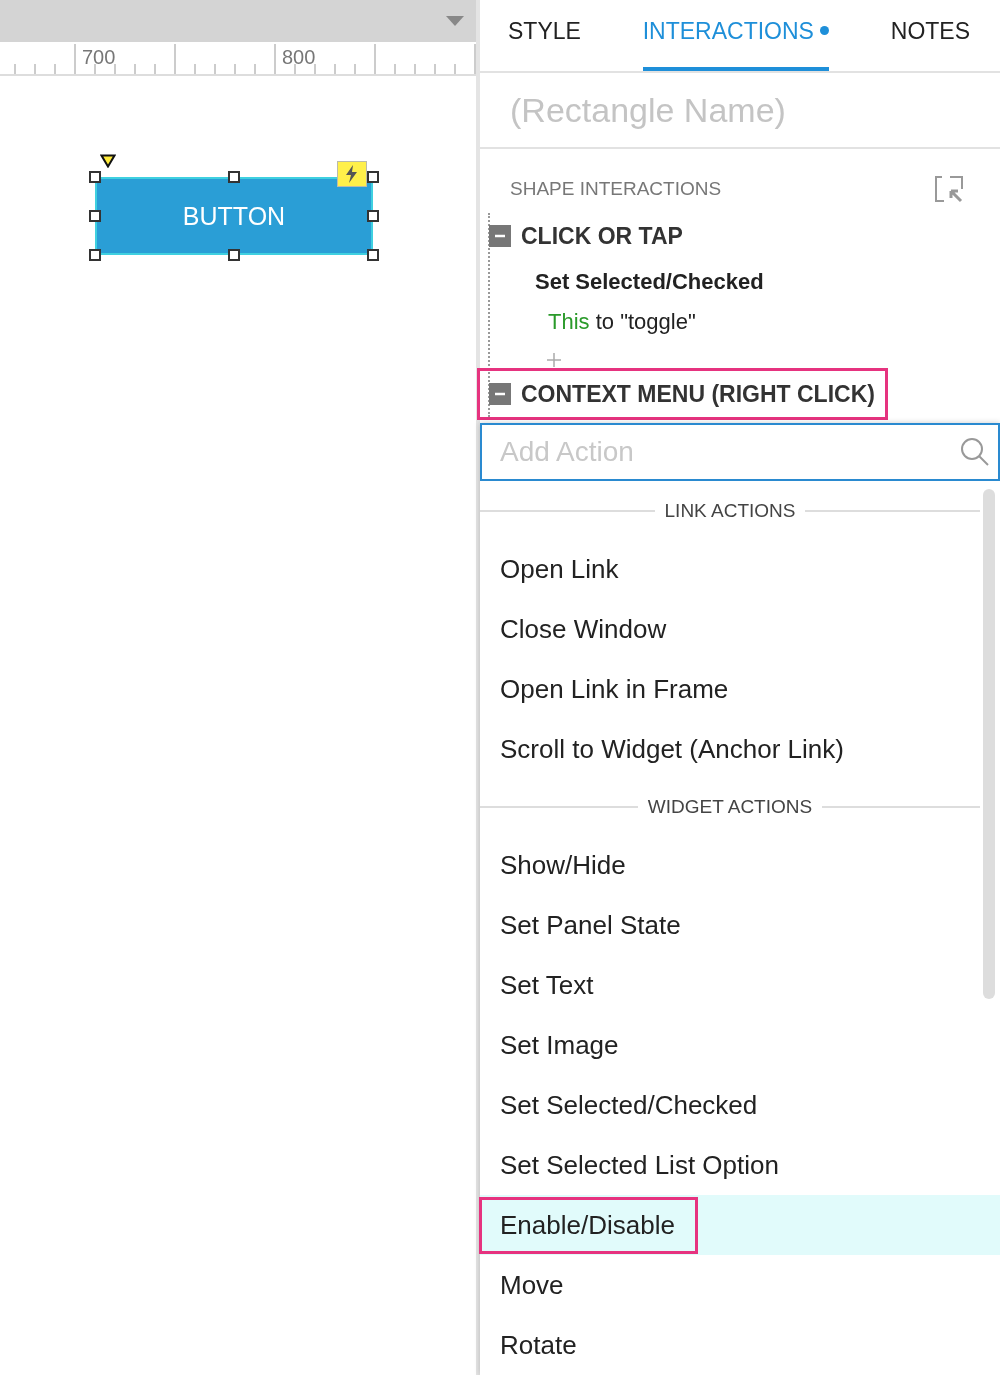  I want to click on ruler-label: 800, so click(299, 57).